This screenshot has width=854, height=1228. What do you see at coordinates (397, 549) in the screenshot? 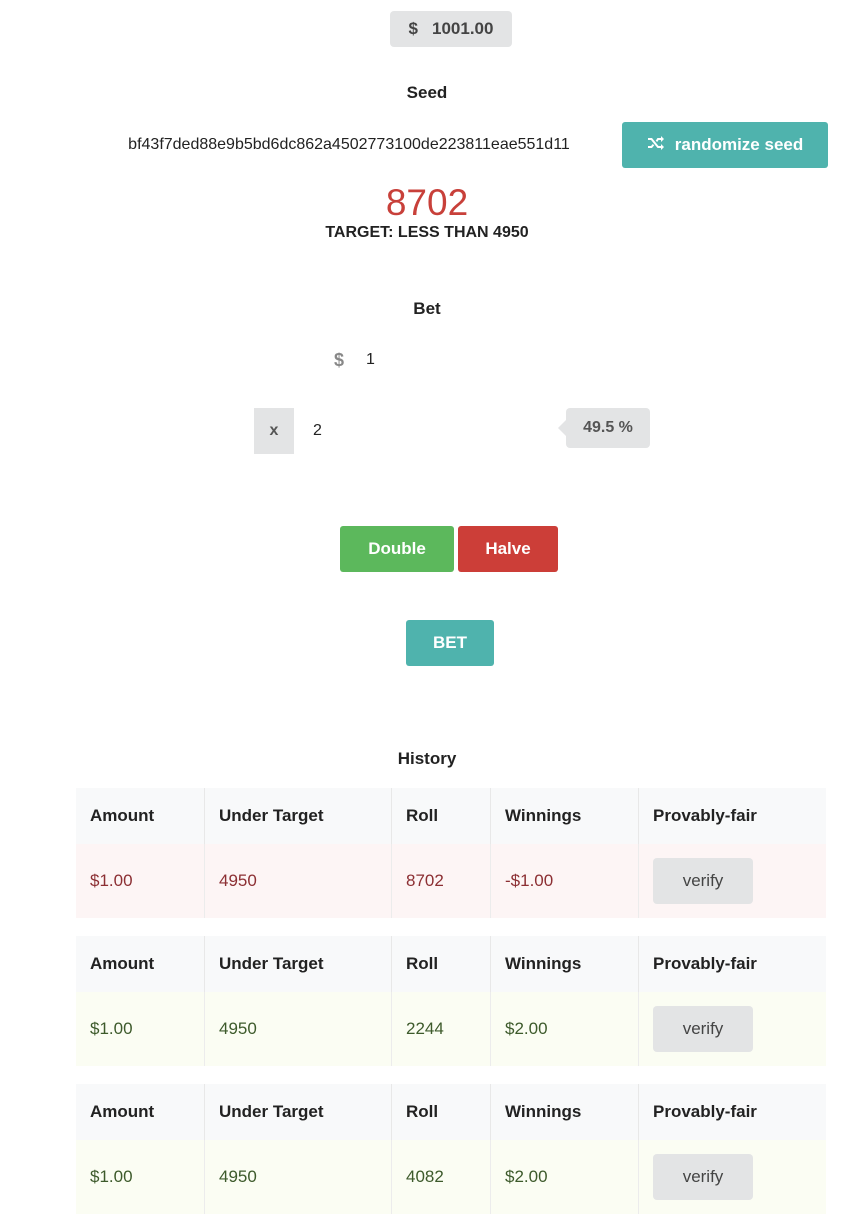
I see `double-button: Double` at bounding box center [397, 549].